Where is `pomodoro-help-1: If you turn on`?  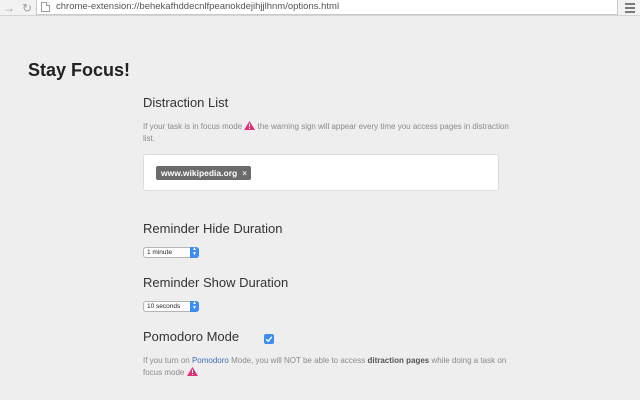 pomodoro-help-1: If you turn on is located at coordinates (166, 360).